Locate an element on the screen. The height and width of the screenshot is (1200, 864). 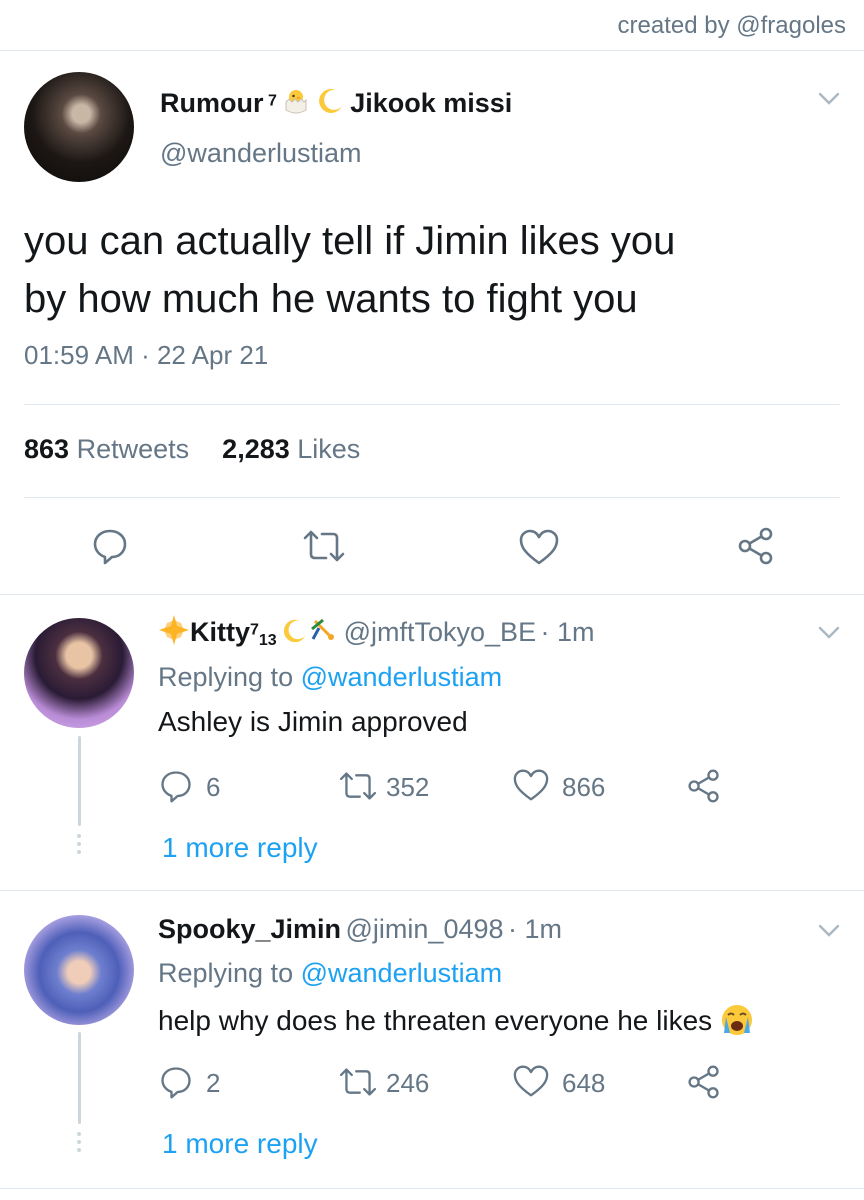
retweet-count: 352 is located at coordinates (408, 787).